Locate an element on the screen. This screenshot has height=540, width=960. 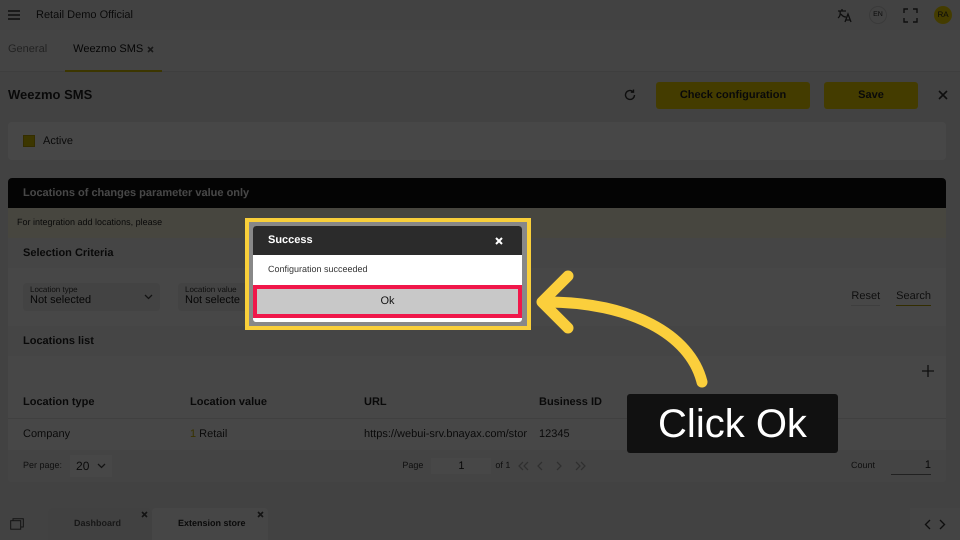
active-label: Active is located at coordinates (58, 141).